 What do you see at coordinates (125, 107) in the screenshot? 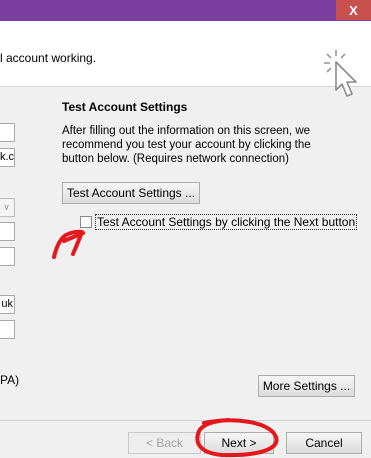
I see `section-title: Test Account Settings` at bounding box center [125, 107].